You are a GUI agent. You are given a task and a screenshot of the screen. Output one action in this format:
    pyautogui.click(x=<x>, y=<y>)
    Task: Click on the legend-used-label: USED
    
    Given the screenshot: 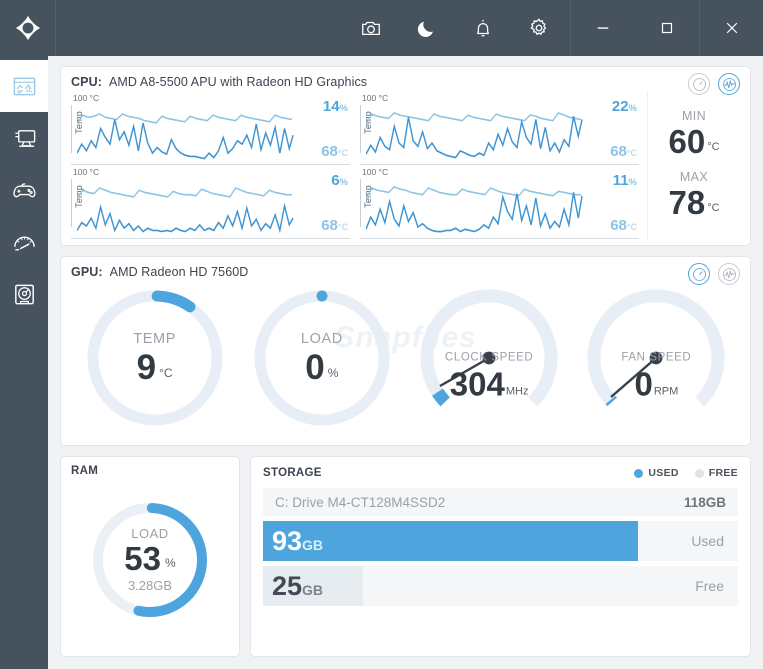 What is the action you would take?
    pyautogui.click(x=663, y=473)
    